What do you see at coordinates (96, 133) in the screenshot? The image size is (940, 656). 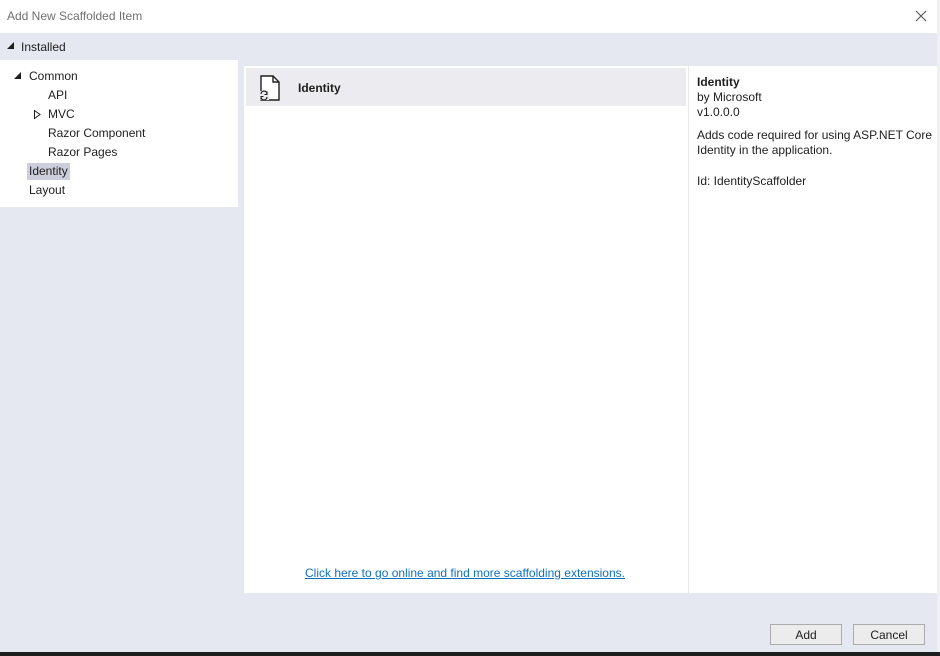 I see `tree-item-razor-component: Razor Component` at bounding box center [96, 133].